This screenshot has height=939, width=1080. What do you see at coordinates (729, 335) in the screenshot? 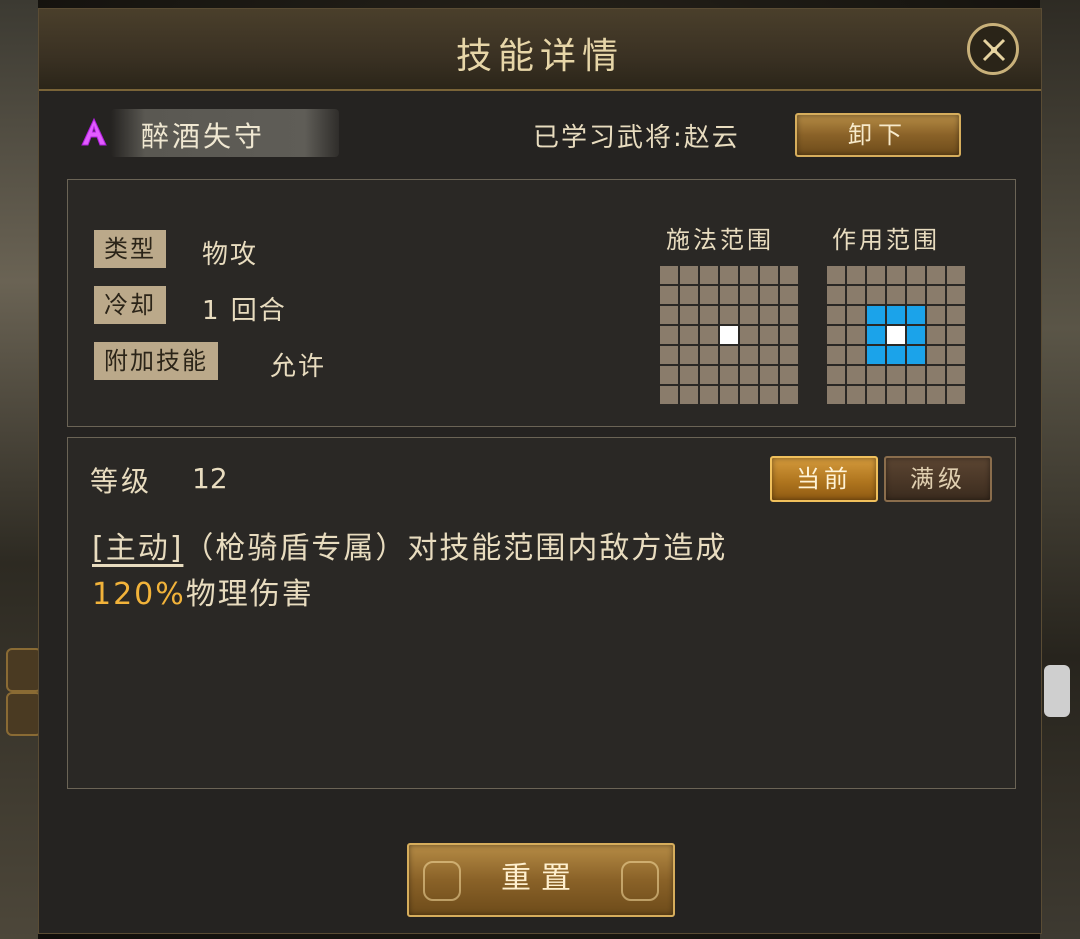
I see `cast-range-grid` at bounding box center [729, 335].